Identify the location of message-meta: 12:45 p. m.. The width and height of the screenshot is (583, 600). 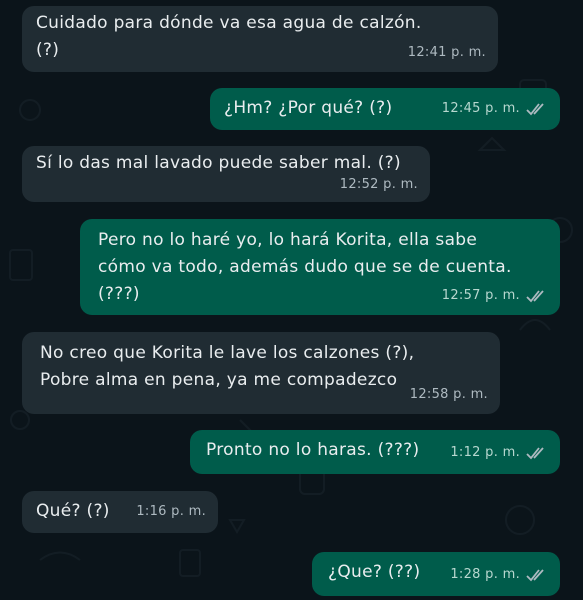
(495, 108).